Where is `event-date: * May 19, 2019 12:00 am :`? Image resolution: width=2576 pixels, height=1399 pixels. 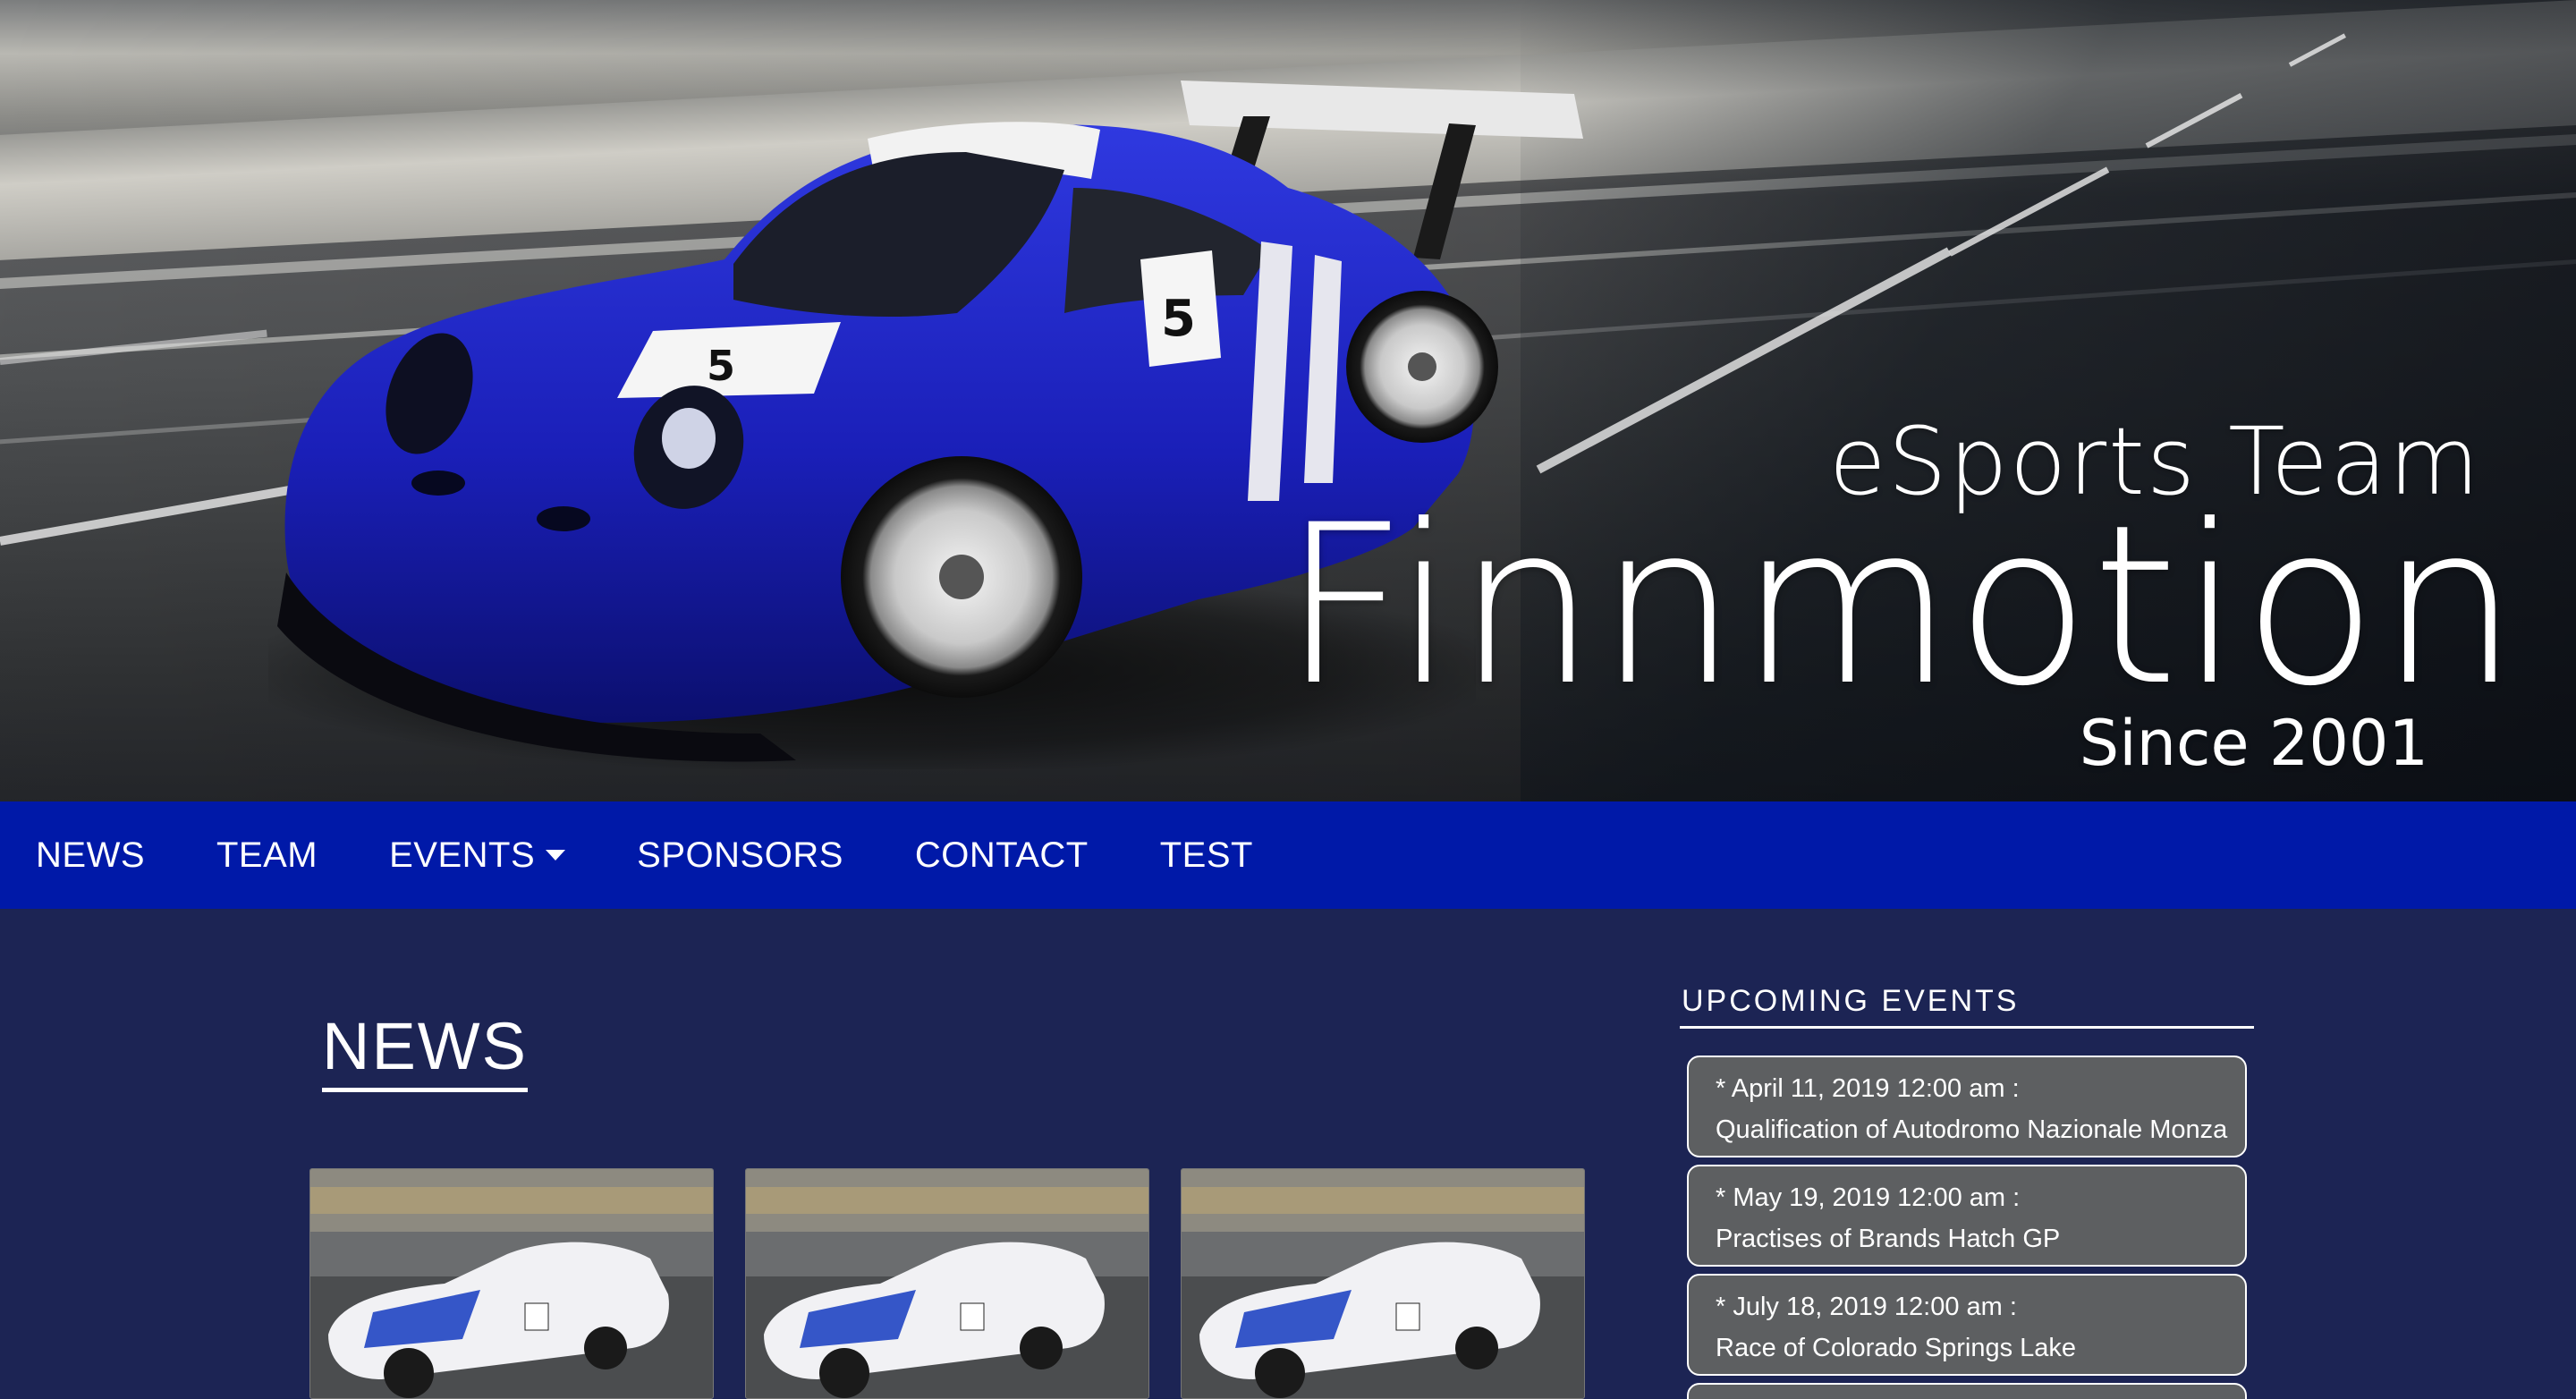
event-date: * May 19, 2019 12:00 am : is located at coordinates (1868, 1197).